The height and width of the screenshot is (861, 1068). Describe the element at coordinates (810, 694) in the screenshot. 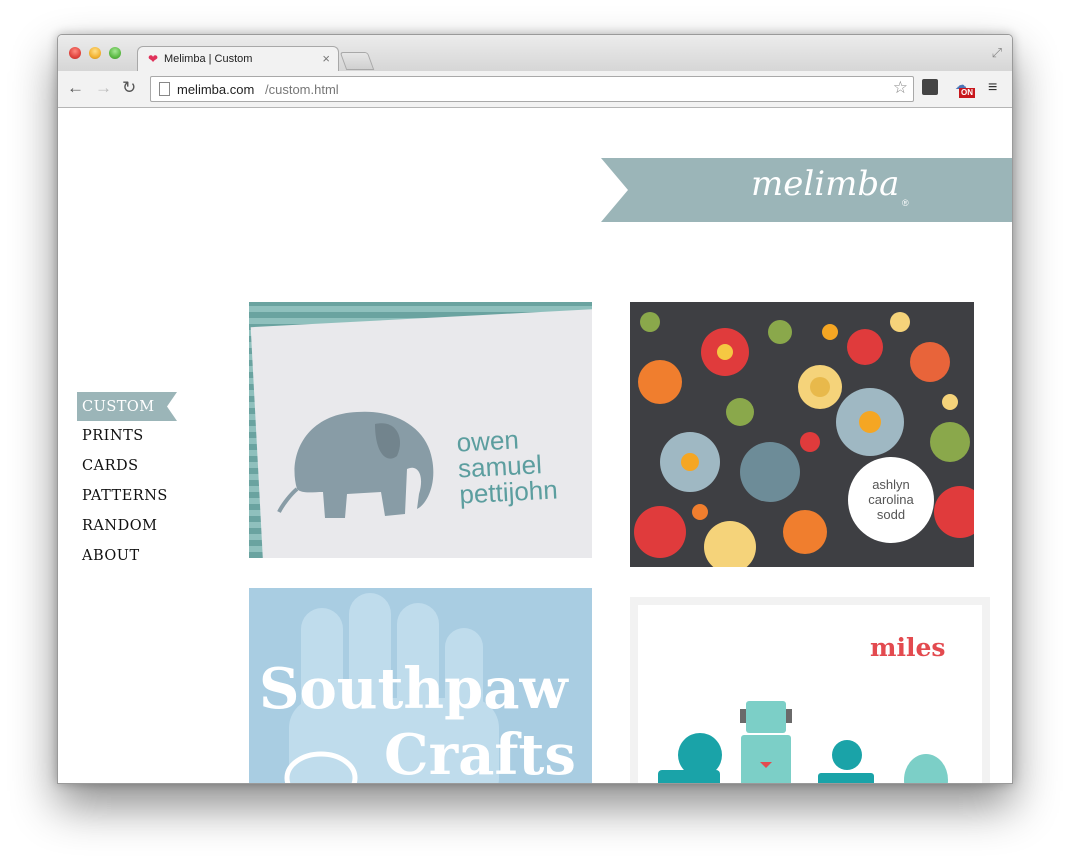

I see `miles-card-paper: miles` at that location.